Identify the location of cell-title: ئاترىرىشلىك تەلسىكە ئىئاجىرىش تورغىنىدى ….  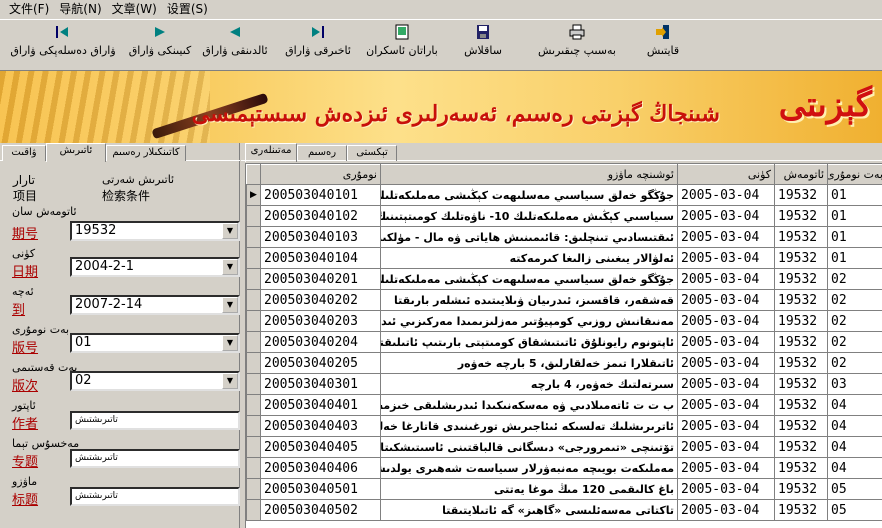
(529, 426).